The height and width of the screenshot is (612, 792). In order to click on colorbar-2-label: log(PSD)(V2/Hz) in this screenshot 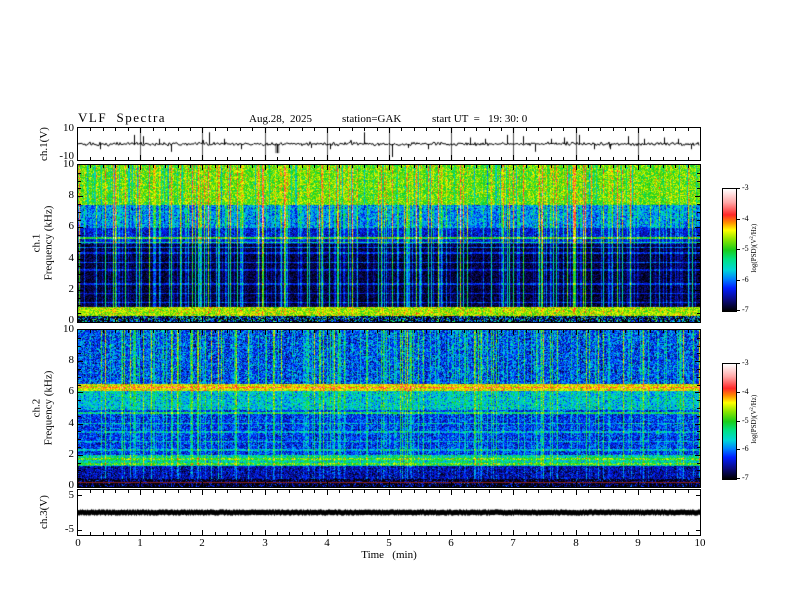, I will do `click(754, 419)`.